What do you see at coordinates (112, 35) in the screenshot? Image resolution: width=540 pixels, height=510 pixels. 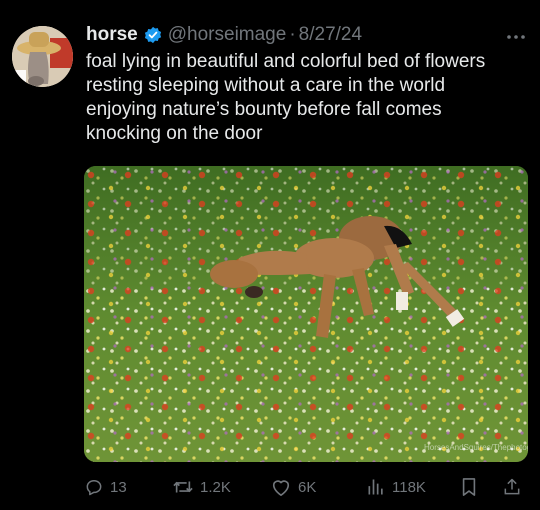 I see `author-name: horse` at bounding box center [112, 35].